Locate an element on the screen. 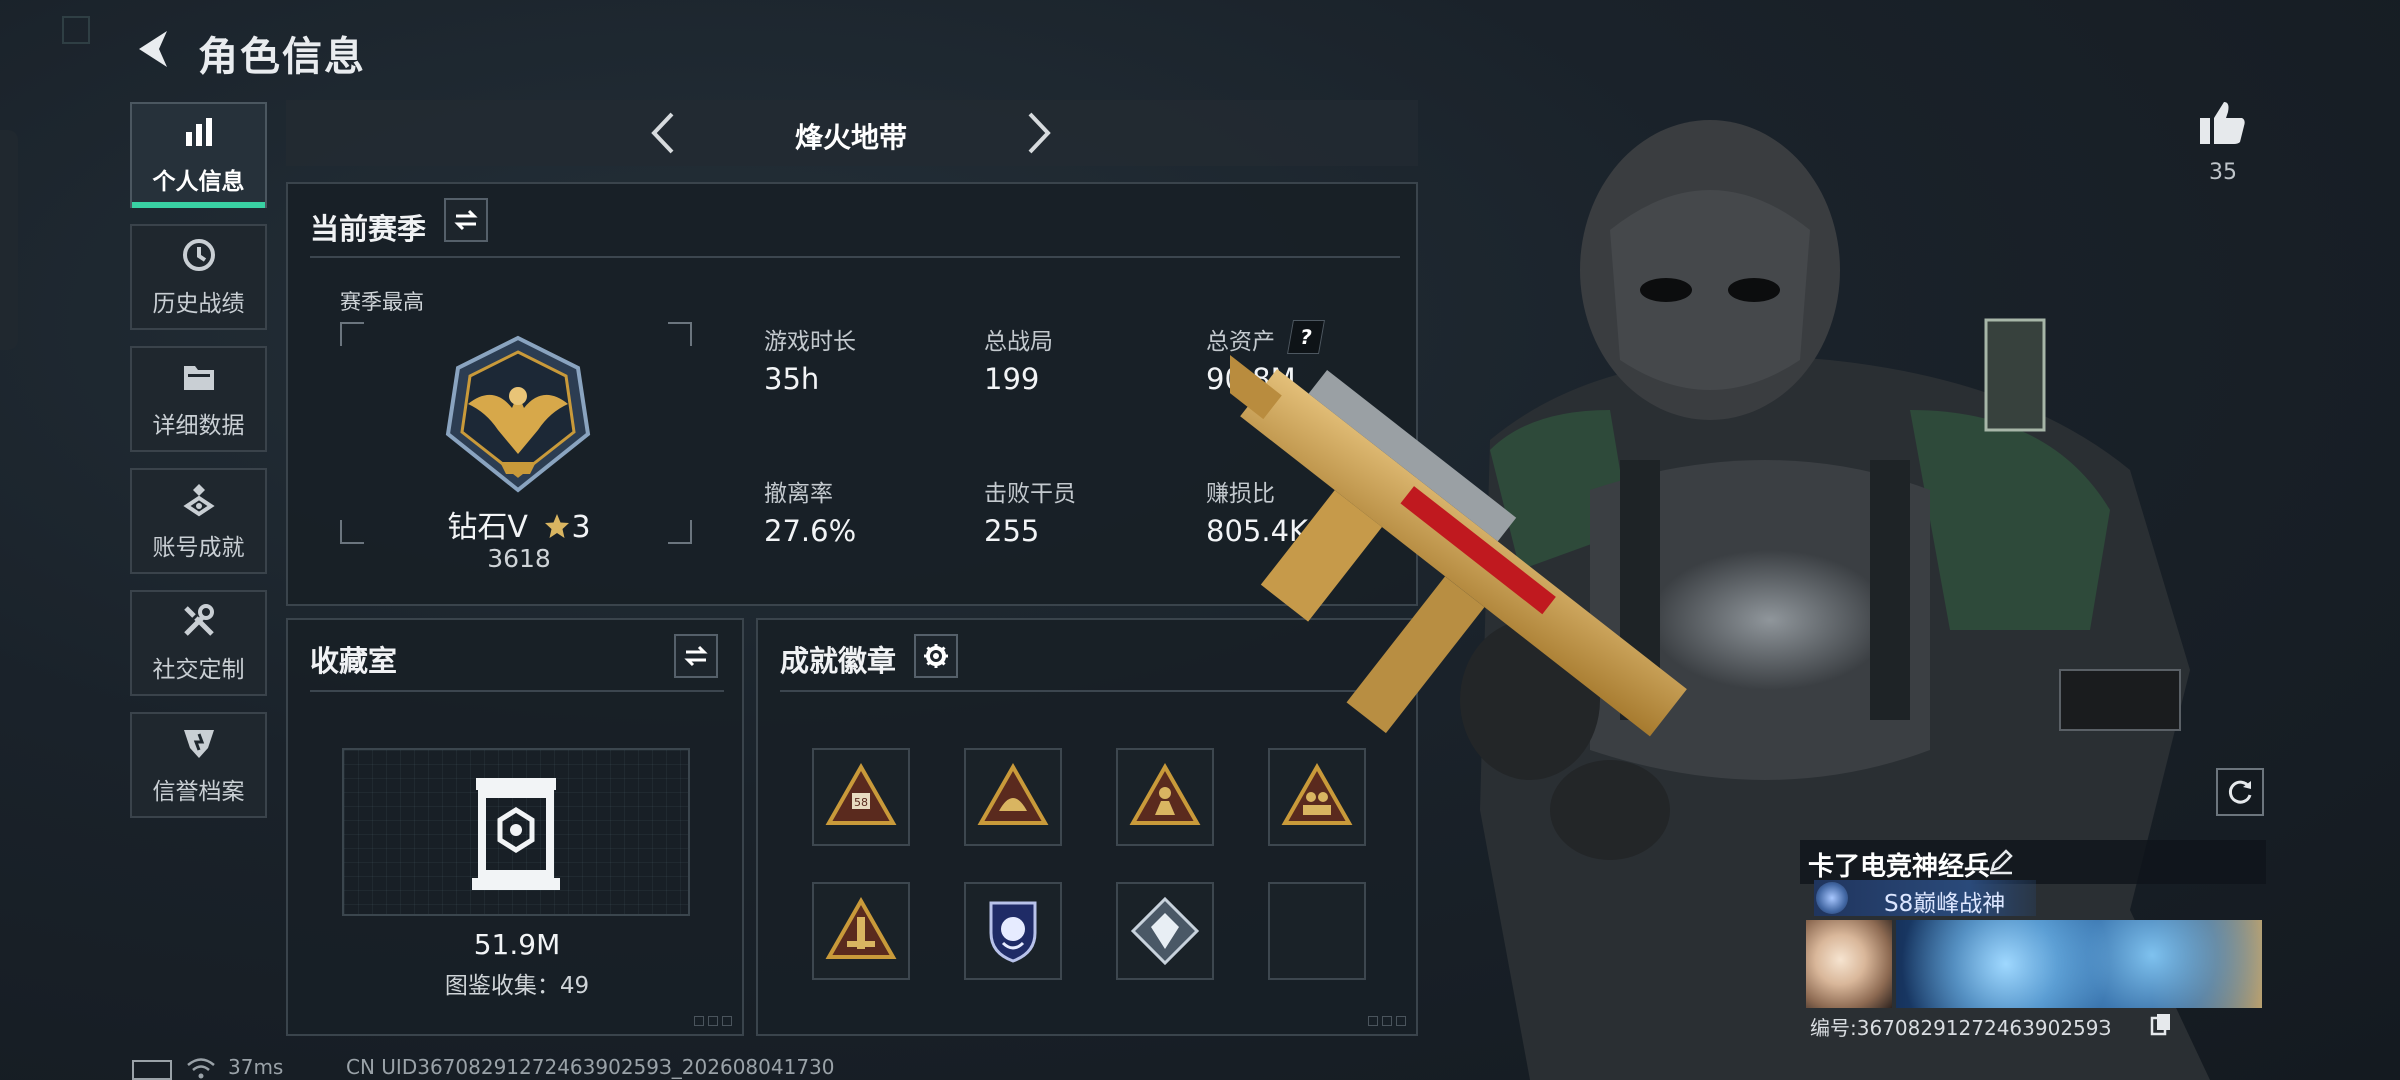 The width and height of the screenshot is (2400, 1080). triangle-tower-badge-icon is located at coordinates (861, 927).